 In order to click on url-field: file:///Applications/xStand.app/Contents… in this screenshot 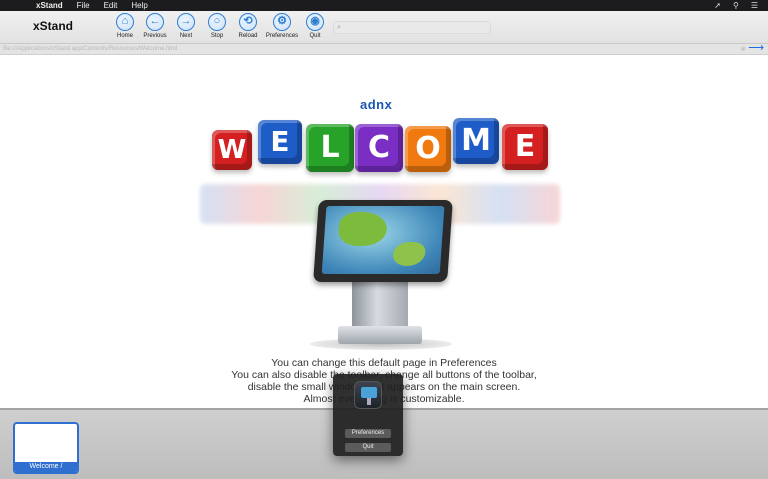, I will do `click(90, 49)`.